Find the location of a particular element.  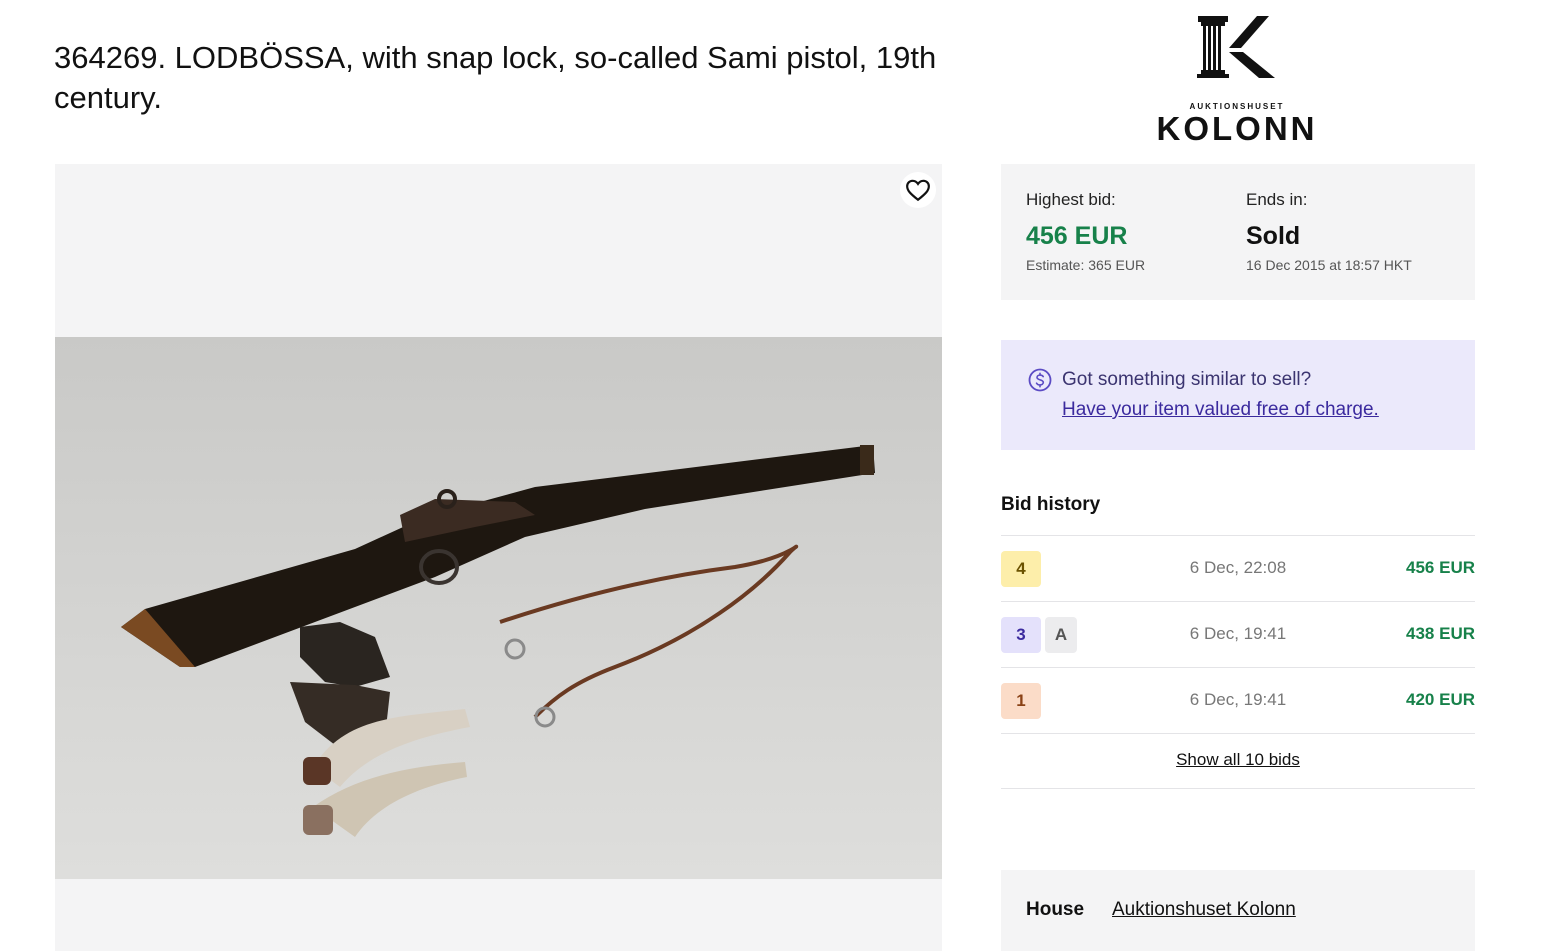

bid-row: 4 6 Dec, 22:08 456 EUR is located at coordinates (1238, 568).